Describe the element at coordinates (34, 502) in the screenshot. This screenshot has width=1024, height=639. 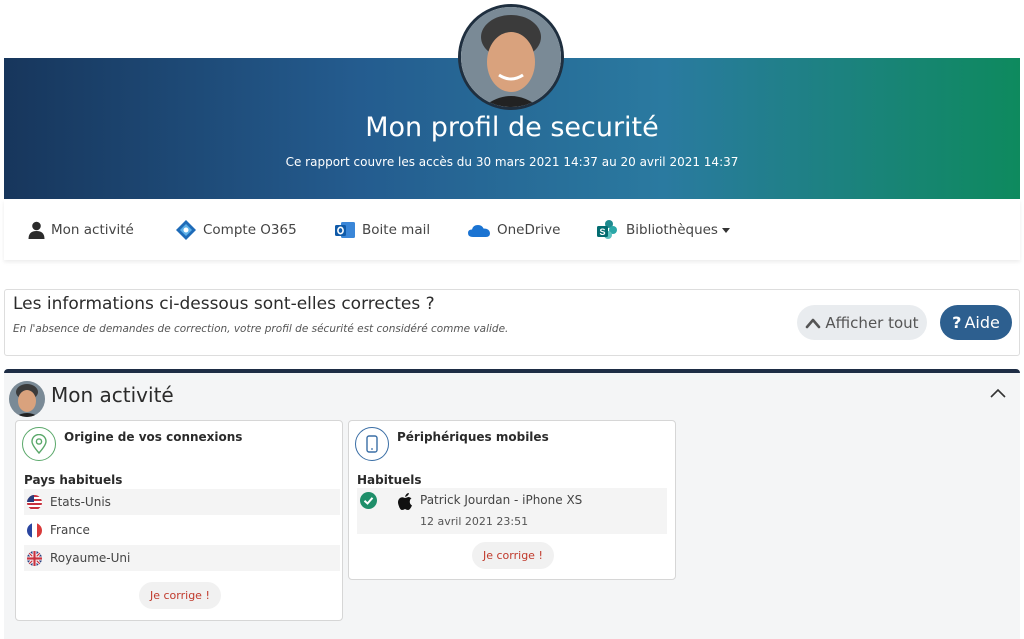
I see `us-flag-icon` at that location.